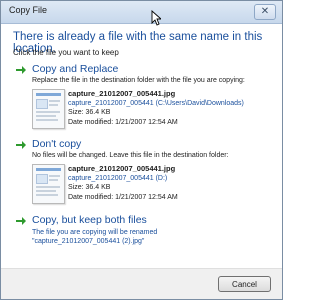 The height and width of the screenshot is (300, 320). I want to click on option-title: Copy, but keep both files, so click(89, 220).